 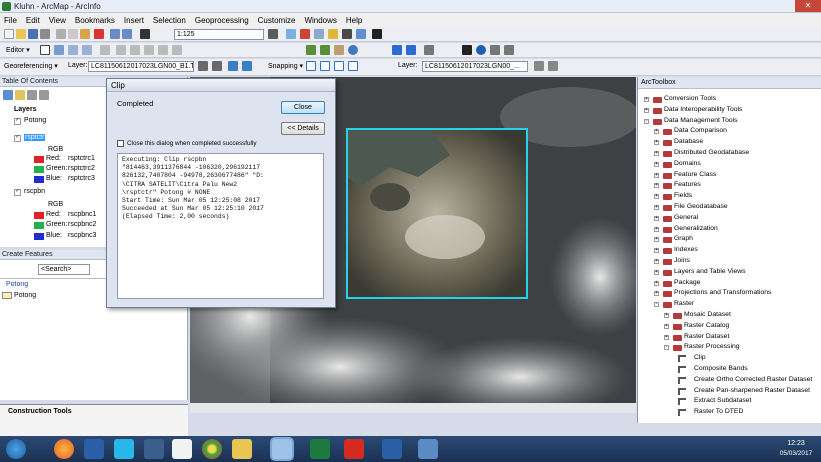 What do you see at coordinates (695, 174) in the screenshot?
I see `toolbox-item: Feature Class` at bounding box center [695, 174].